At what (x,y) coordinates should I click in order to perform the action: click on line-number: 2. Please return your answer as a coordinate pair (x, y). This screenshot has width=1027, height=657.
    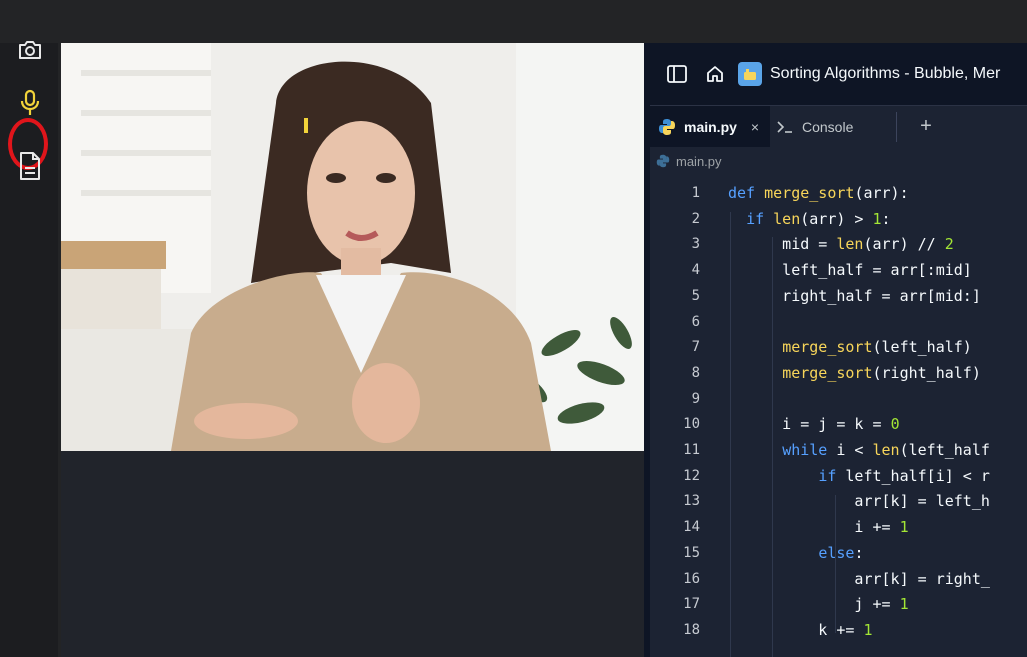
    Looking at the image, I should click on (695, 218).